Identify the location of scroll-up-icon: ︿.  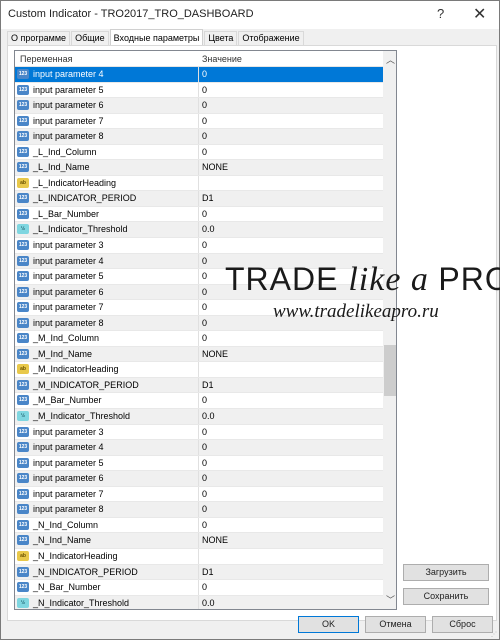
(390, 59).